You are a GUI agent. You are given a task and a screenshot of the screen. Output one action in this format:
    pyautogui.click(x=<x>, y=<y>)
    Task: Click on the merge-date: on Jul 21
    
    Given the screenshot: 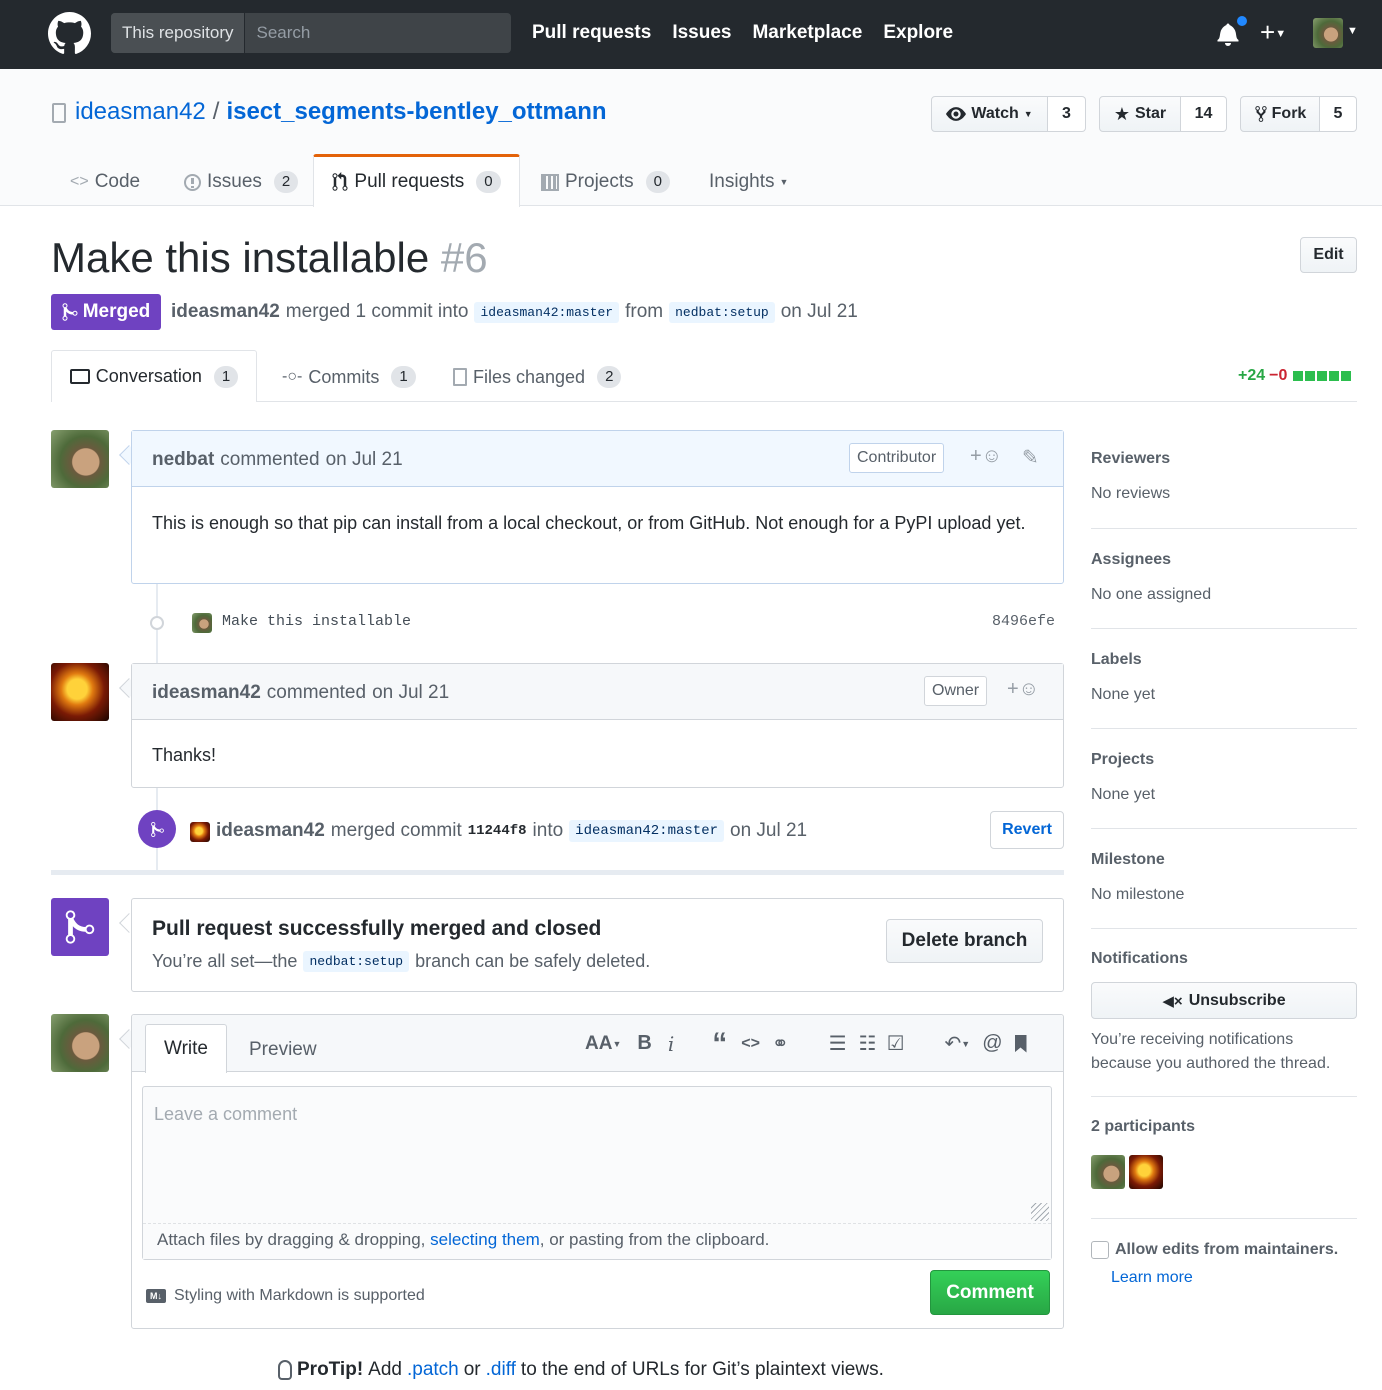 What is the action you would take?
    pyautogui.click(x=768, y=831)
    